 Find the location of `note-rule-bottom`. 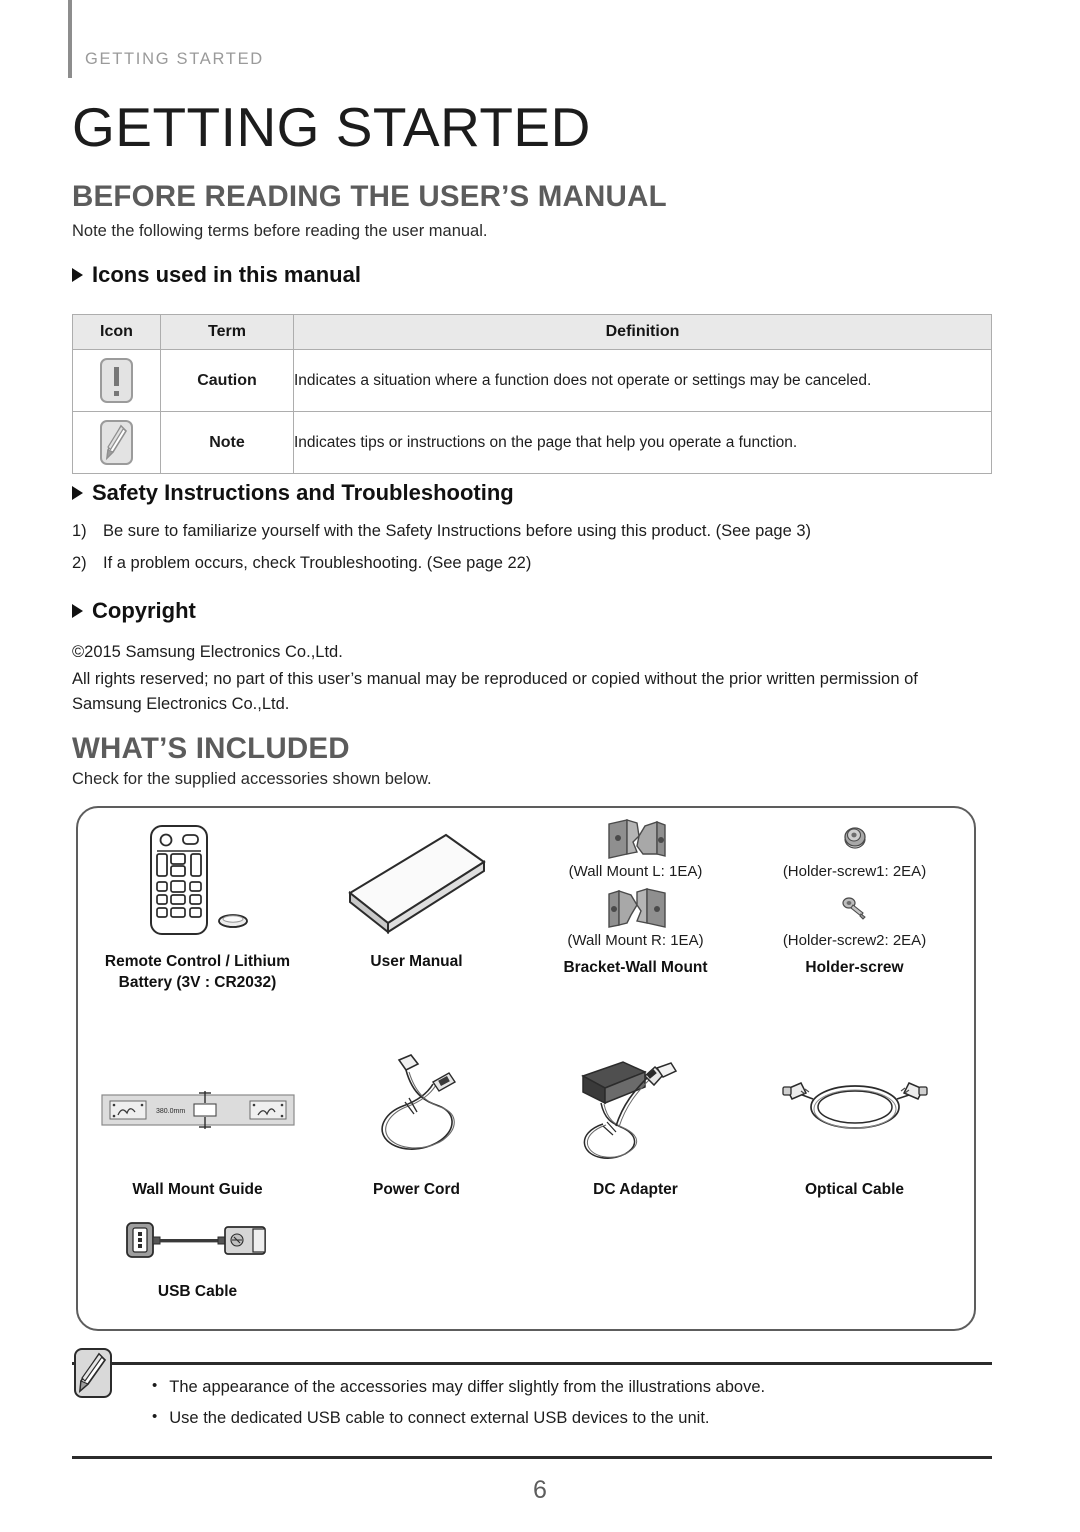

note-rule-bottom is located at coordinates (532, 1457).